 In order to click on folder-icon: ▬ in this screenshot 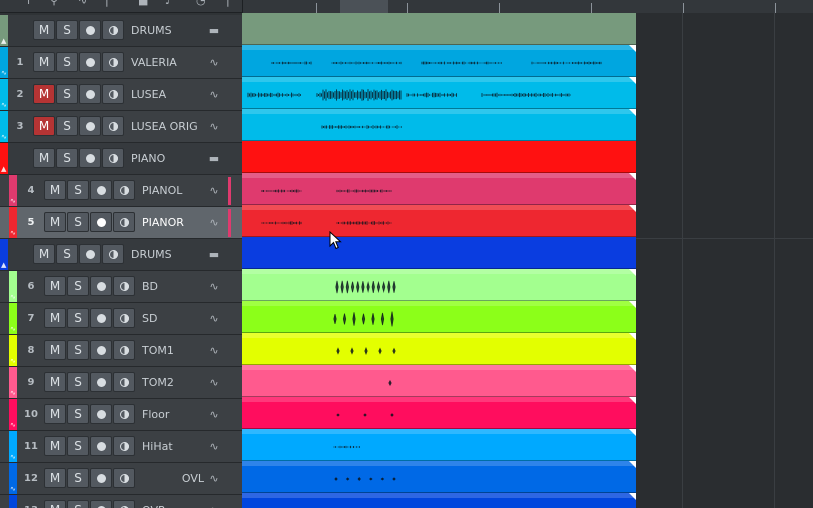, I will do `click(214, 158)`.